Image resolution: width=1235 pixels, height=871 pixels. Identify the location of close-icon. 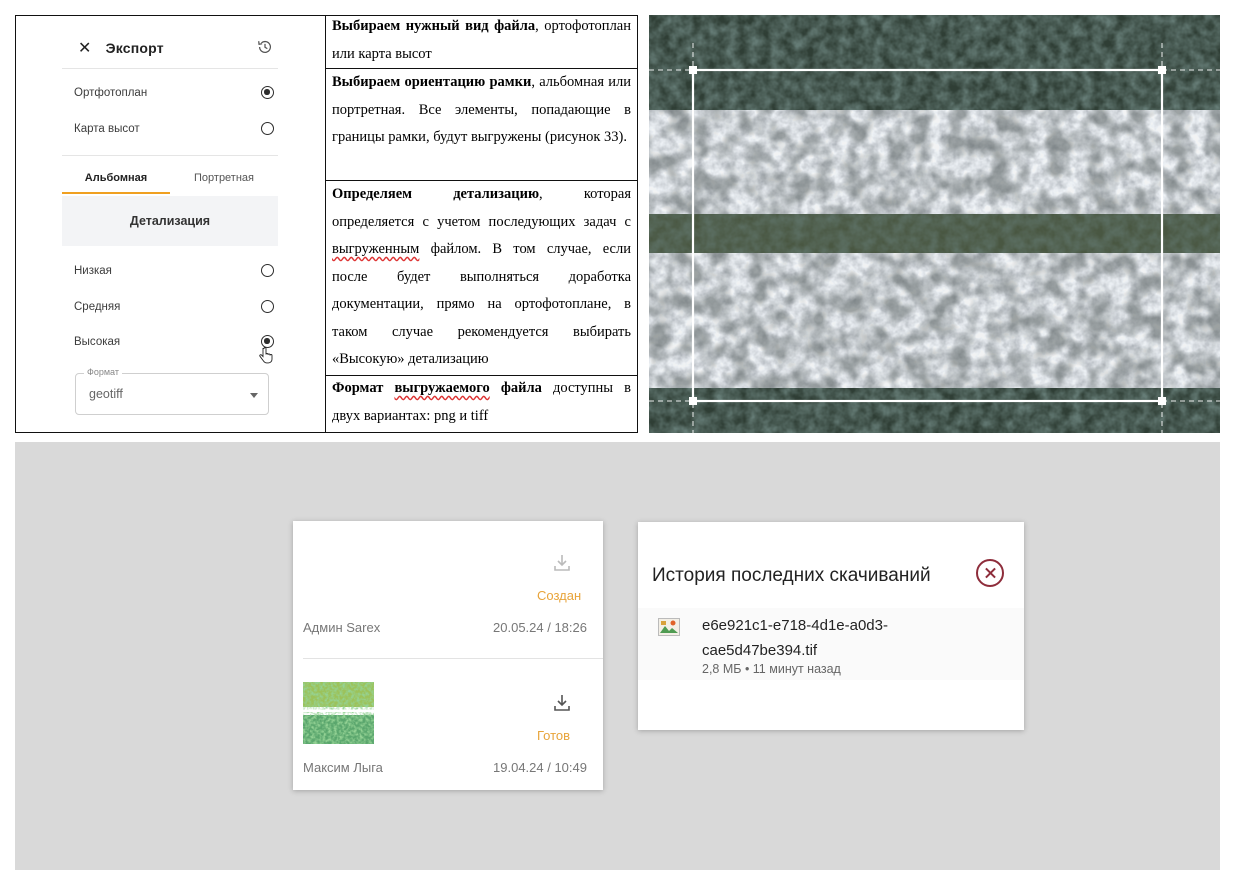
(990, 573).